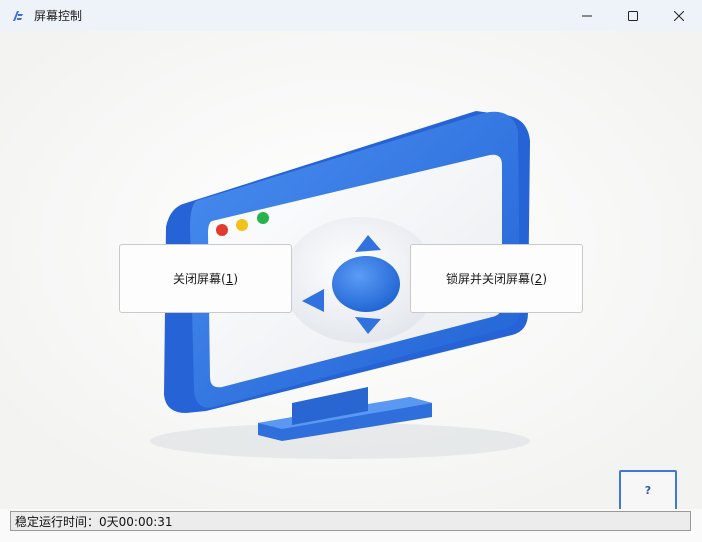  What do you see at coordinates (229, 278) in the screenshot?
I see `close-screen-hotkey: 1` at bounding box center [229, 278].